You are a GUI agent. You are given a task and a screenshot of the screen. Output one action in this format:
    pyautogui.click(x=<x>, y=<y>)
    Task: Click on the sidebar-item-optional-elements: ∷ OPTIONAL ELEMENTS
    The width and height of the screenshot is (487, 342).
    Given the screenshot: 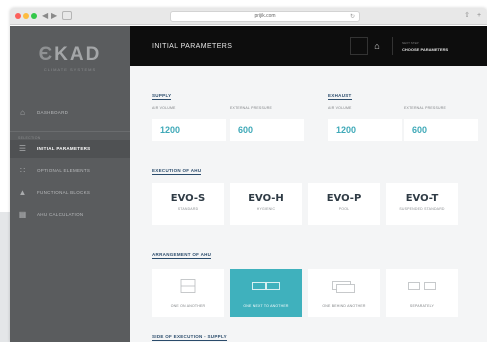 What is the action you would take?
    pyautogui.click(x=70, y=171)
    